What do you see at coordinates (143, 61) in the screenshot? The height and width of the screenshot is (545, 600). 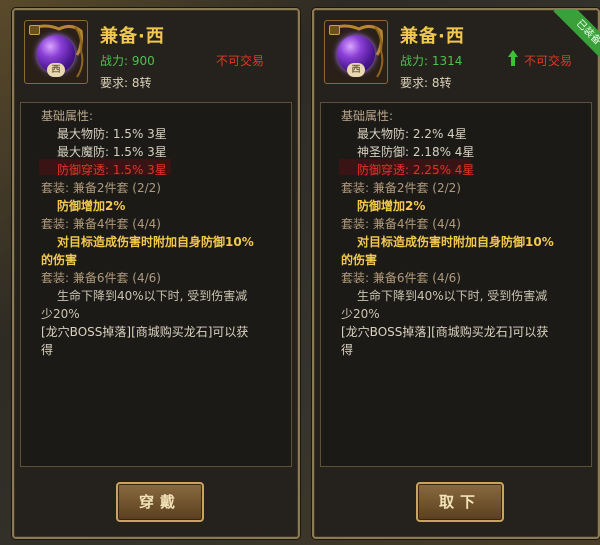 I see `combat-power-value: 900` at bounding box center [143, 61].